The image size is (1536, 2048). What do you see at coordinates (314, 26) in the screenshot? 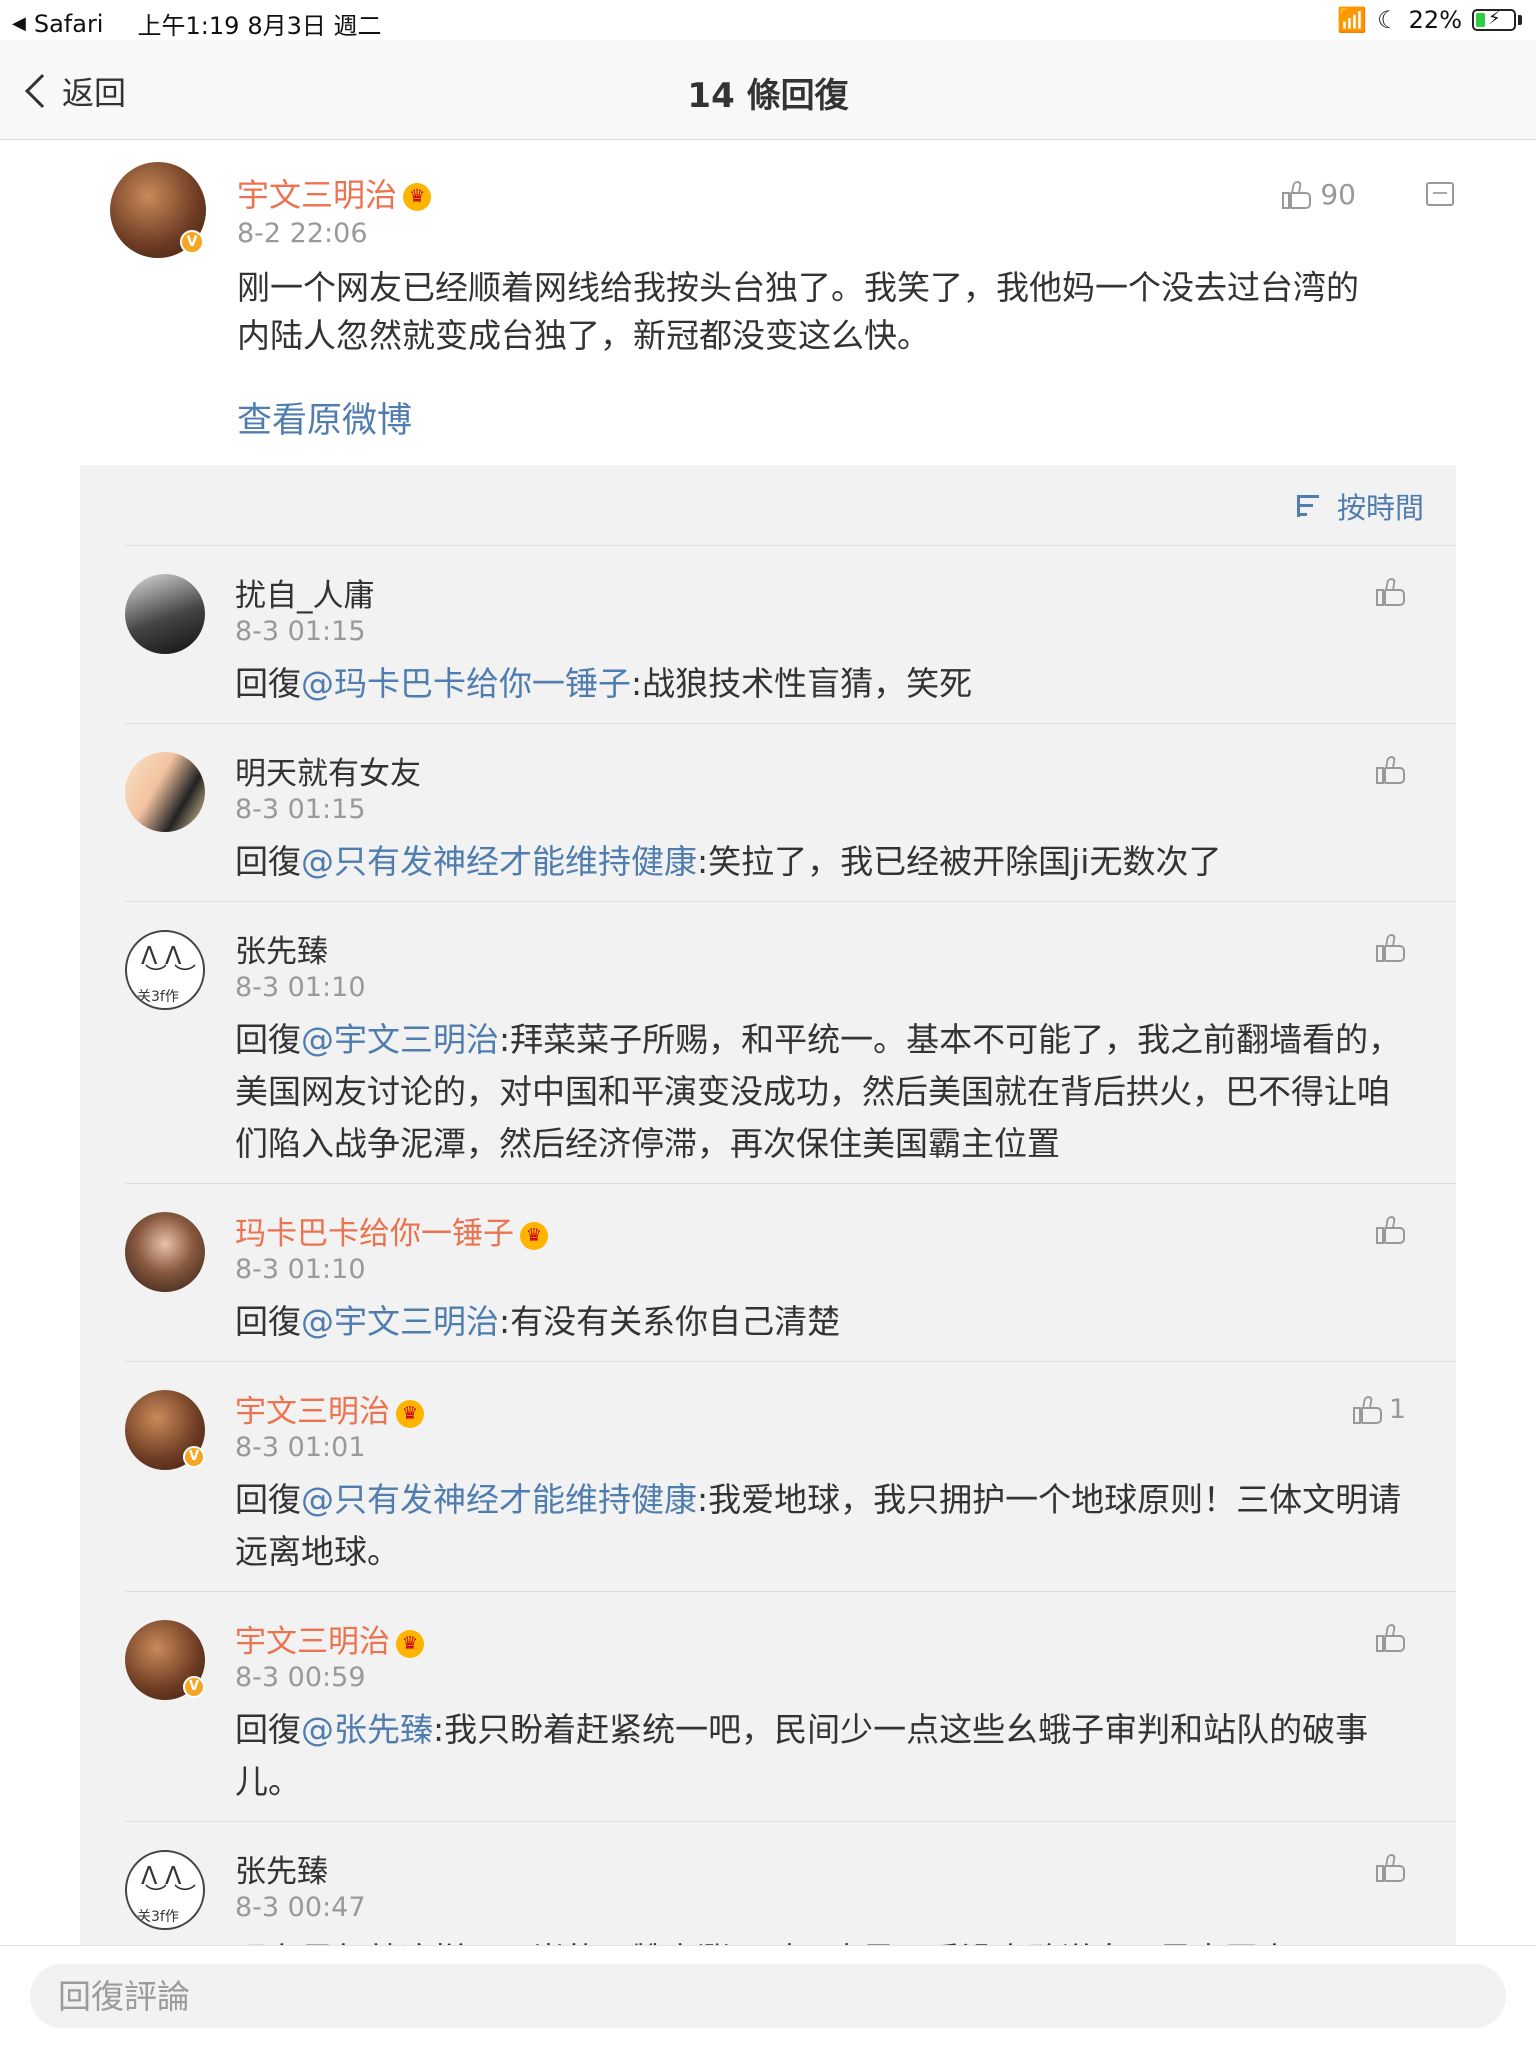
I see `status-date: 8月3日 週二` at bounding box center [314, 26].